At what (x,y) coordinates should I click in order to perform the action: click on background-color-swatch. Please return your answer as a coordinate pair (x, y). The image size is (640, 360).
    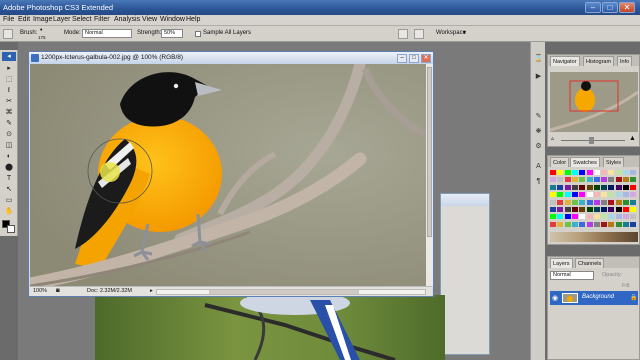
    Looking at the image, I should click on (11, 229).